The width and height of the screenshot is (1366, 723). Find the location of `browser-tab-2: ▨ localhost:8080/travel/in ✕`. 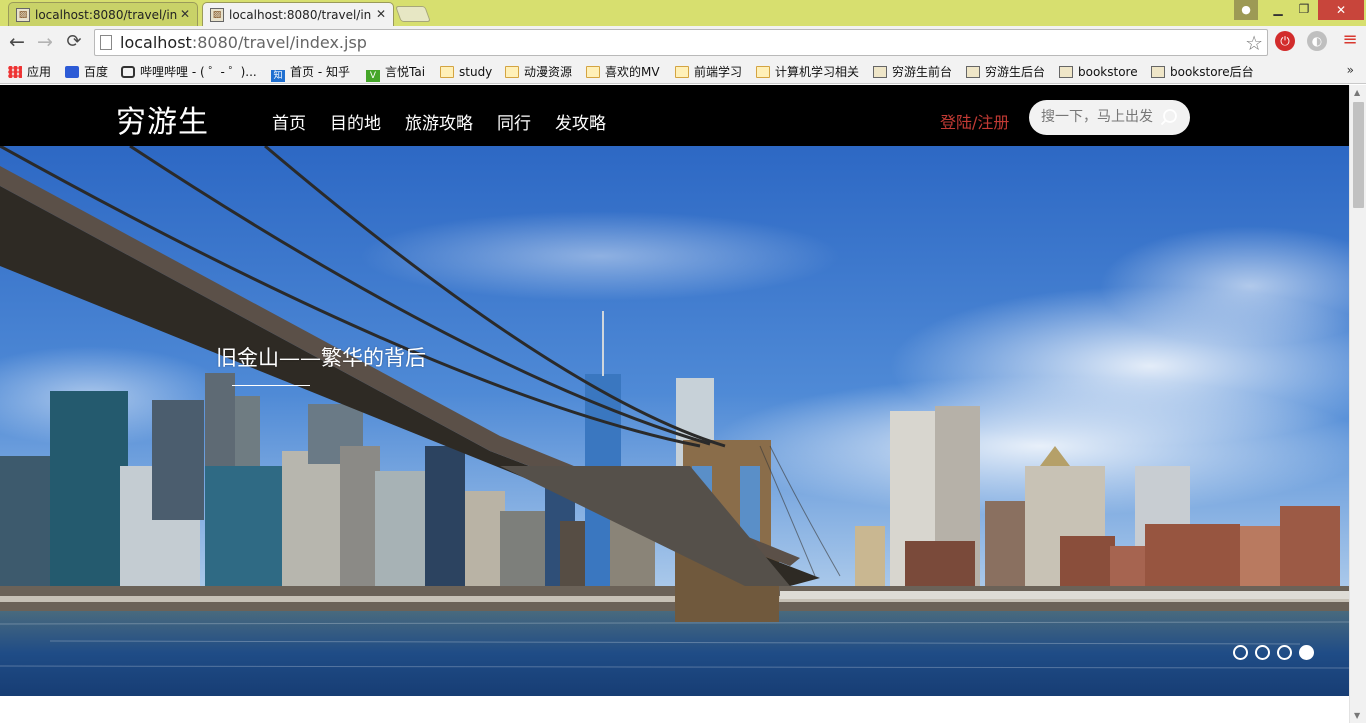

browser-tab-2: ▨ localhost:8080/travel/in ✕ is located at coordinates (298, 14).